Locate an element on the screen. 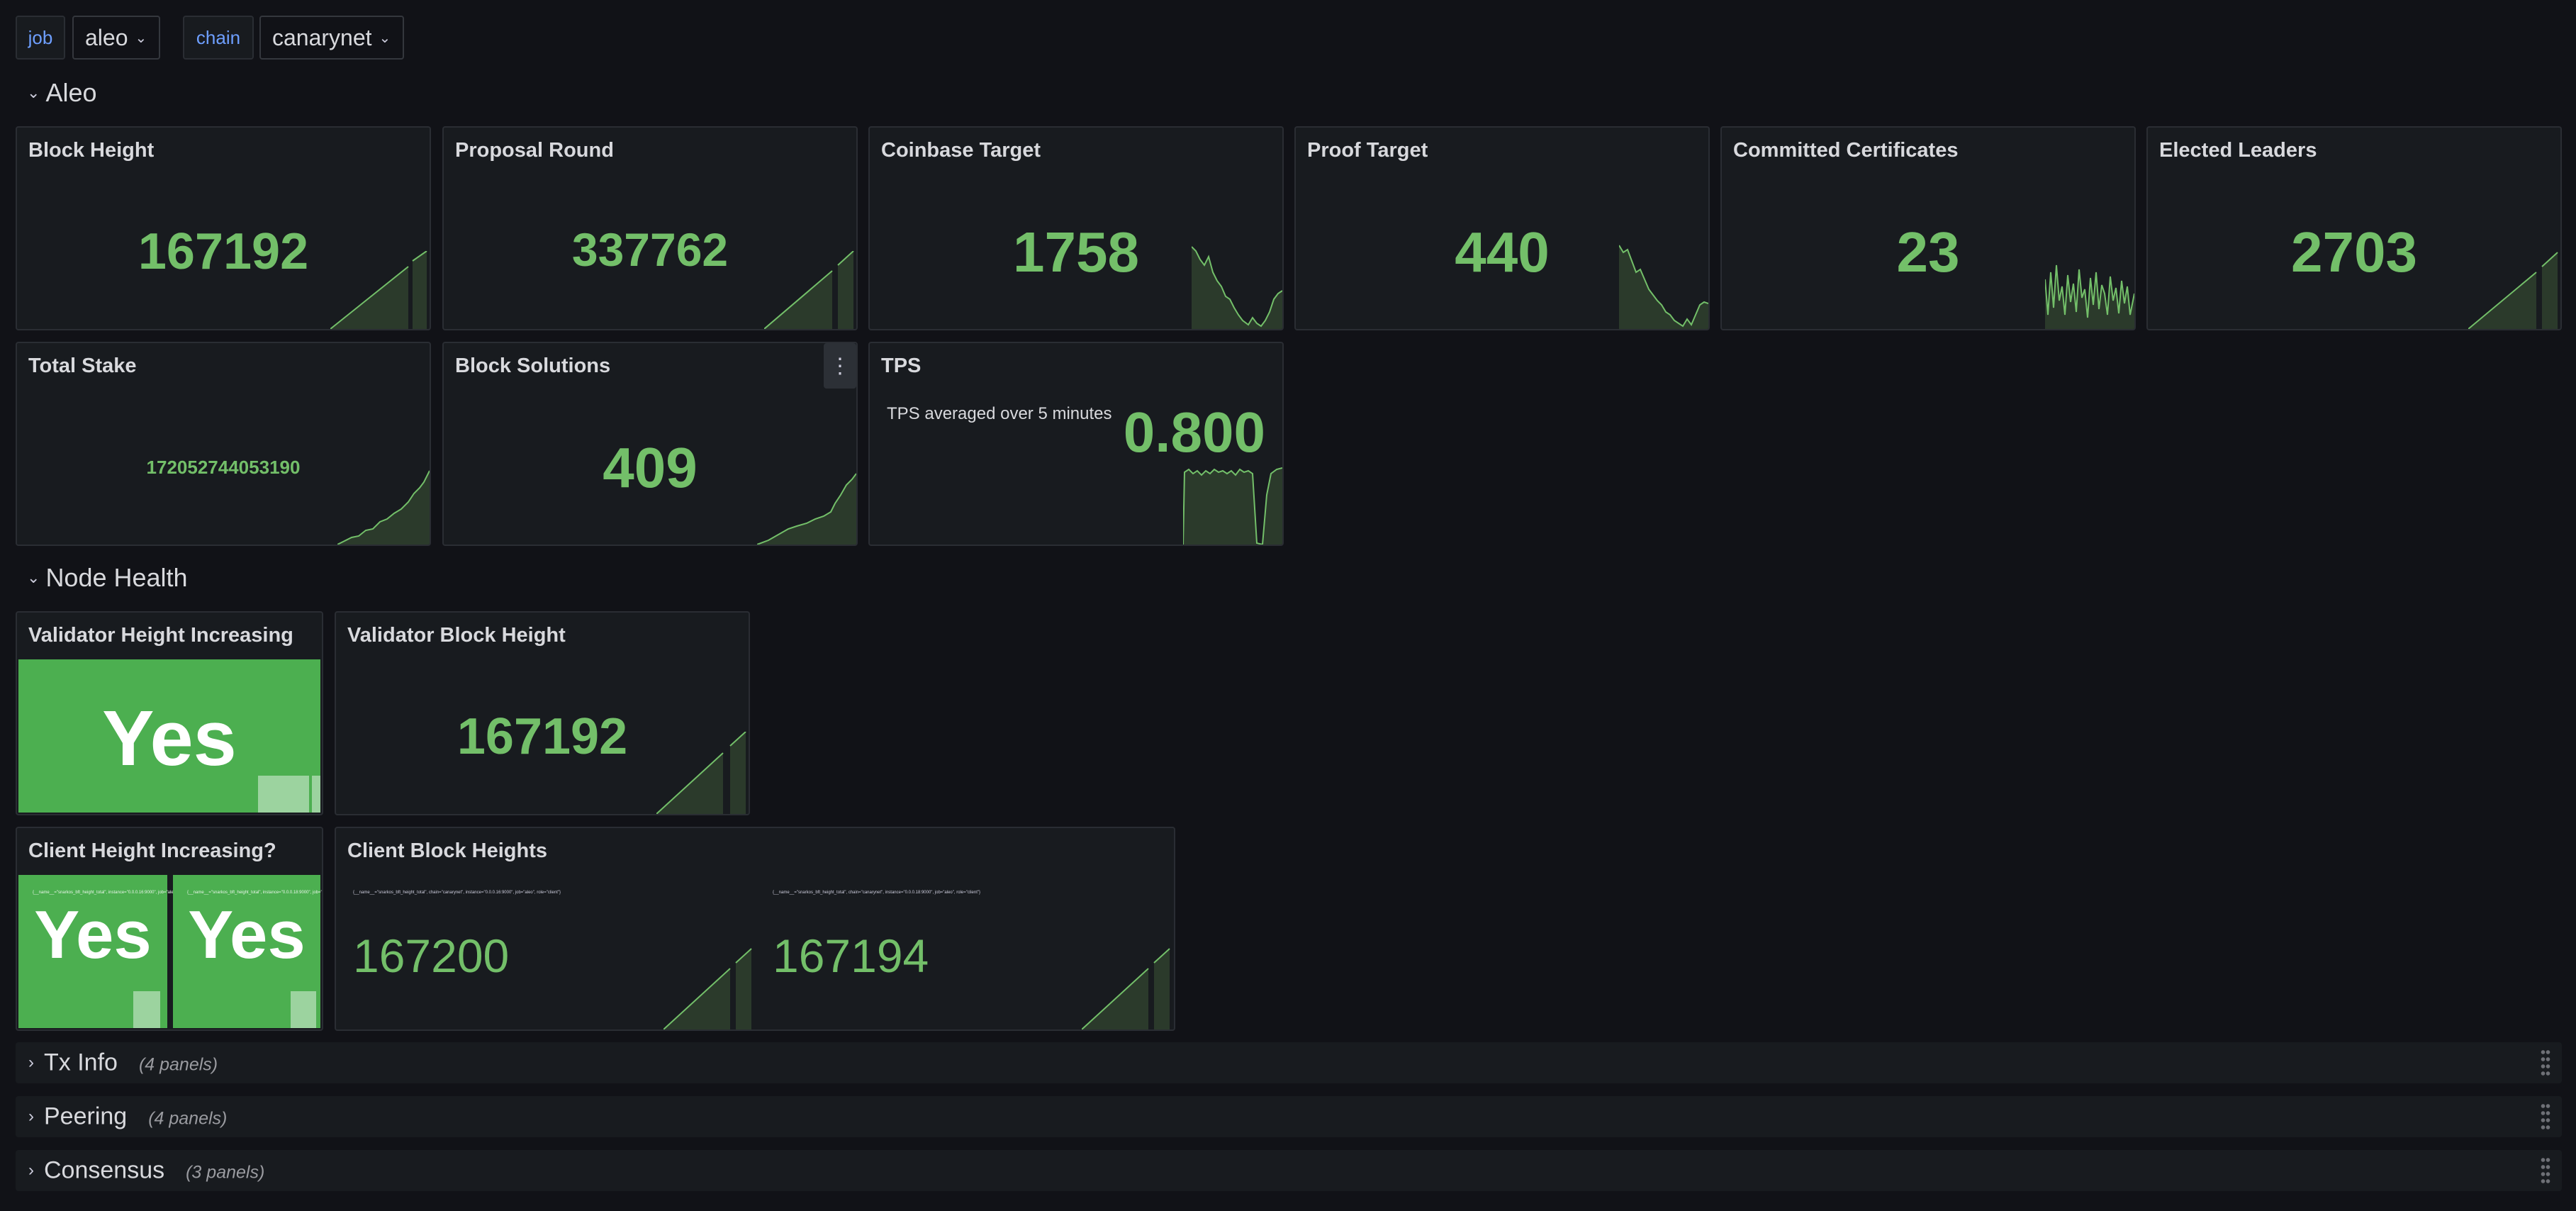  panel-title: Validator Height Increasing is located at coordinates (160, 635).